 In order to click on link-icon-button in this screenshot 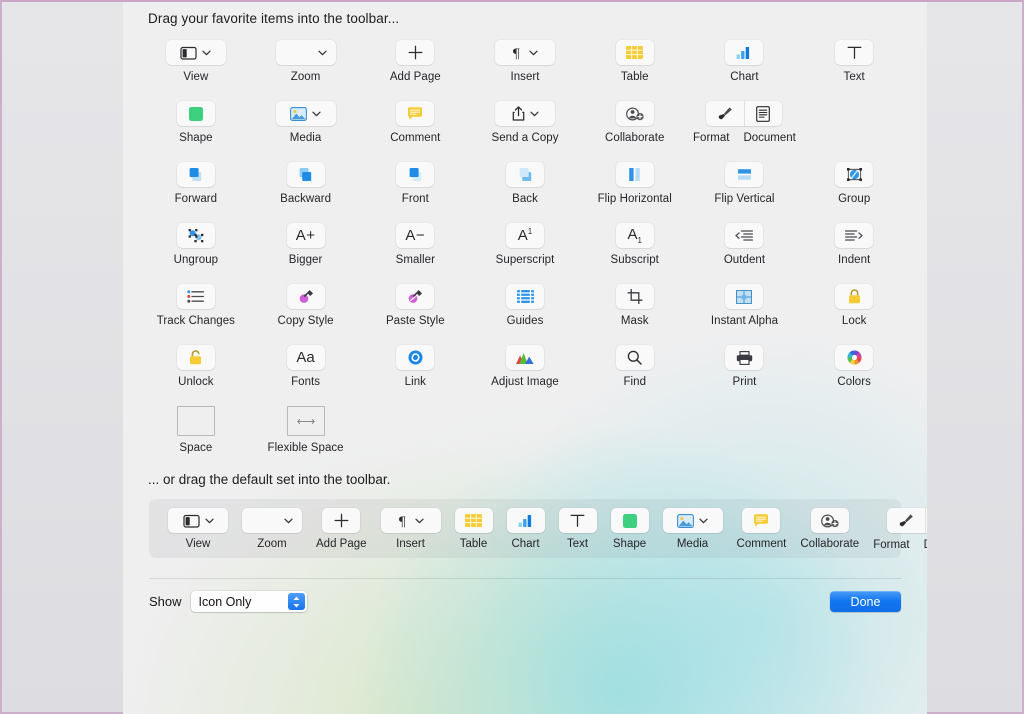, I will do `click(415, 357)`.